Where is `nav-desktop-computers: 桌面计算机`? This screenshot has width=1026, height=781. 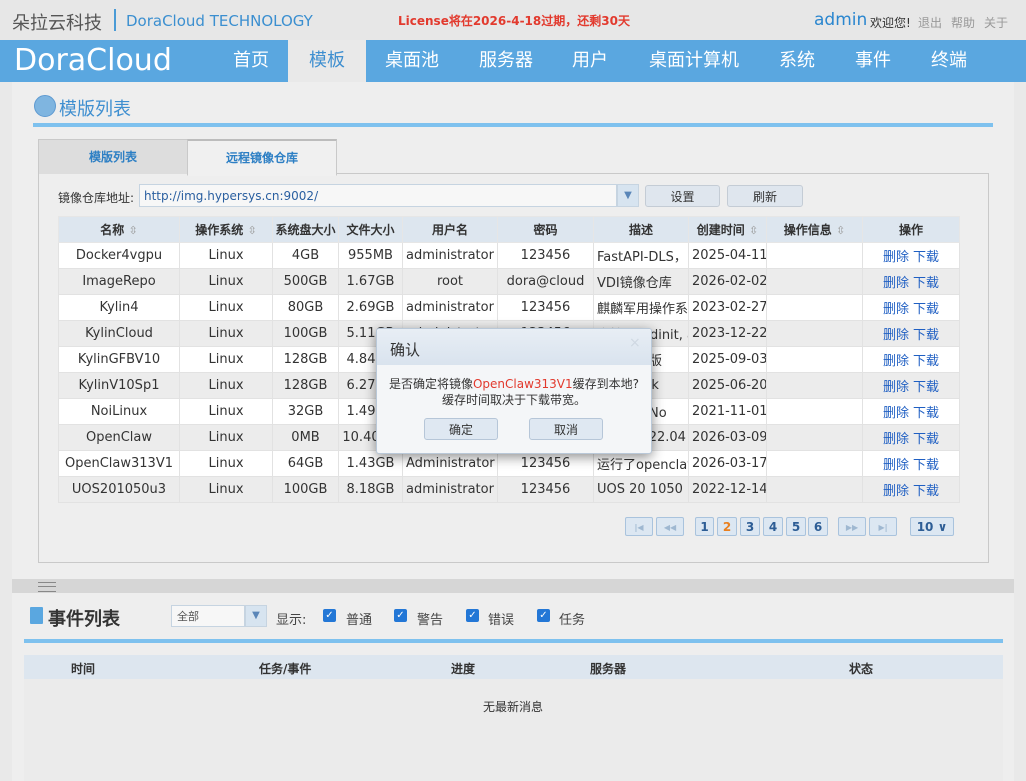 nav-desktop-computers: 桌面计算机 is located at coordinates (694, 61).